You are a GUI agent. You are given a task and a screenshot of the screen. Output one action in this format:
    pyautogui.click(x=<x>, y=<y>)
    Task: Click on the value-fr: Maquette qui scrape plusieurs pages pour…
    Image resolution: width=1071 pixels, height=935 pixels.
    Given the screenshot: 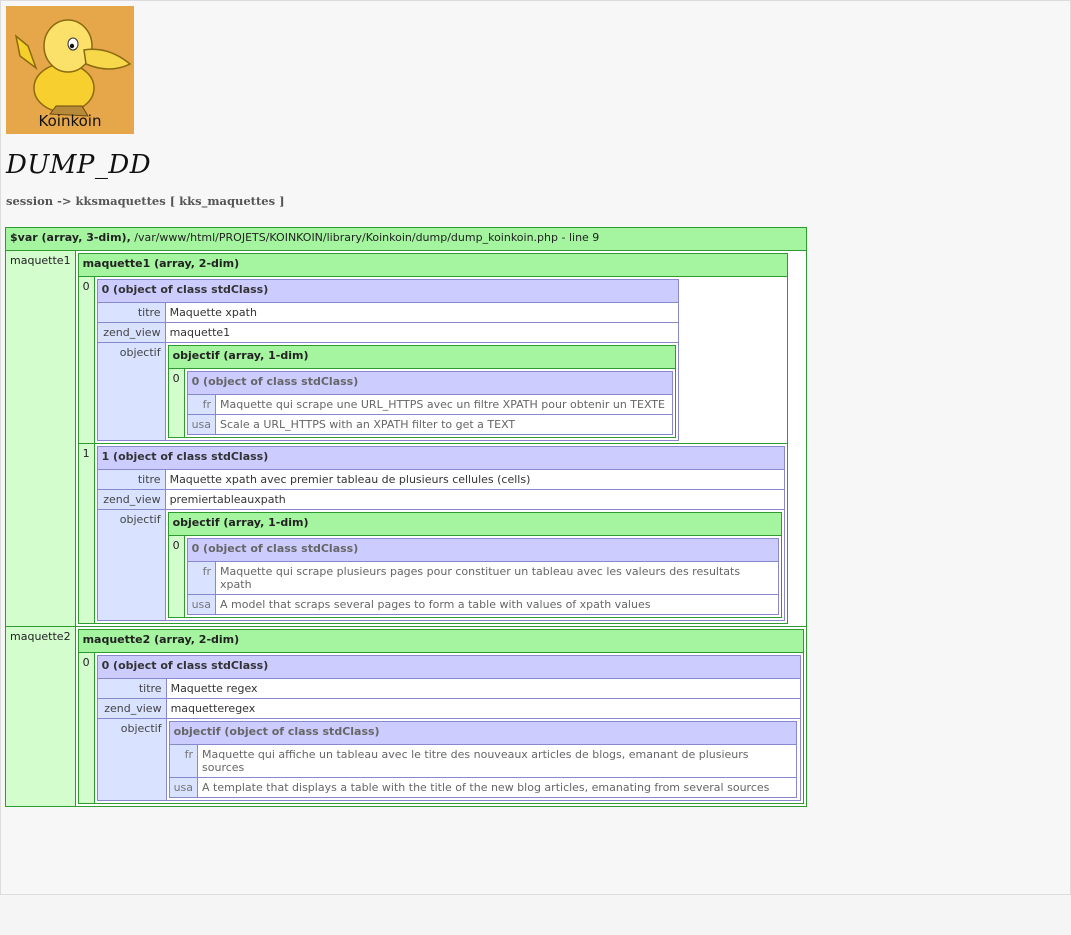 What is the action you would take?
    pyautogui.click(x=497, y=578)
    